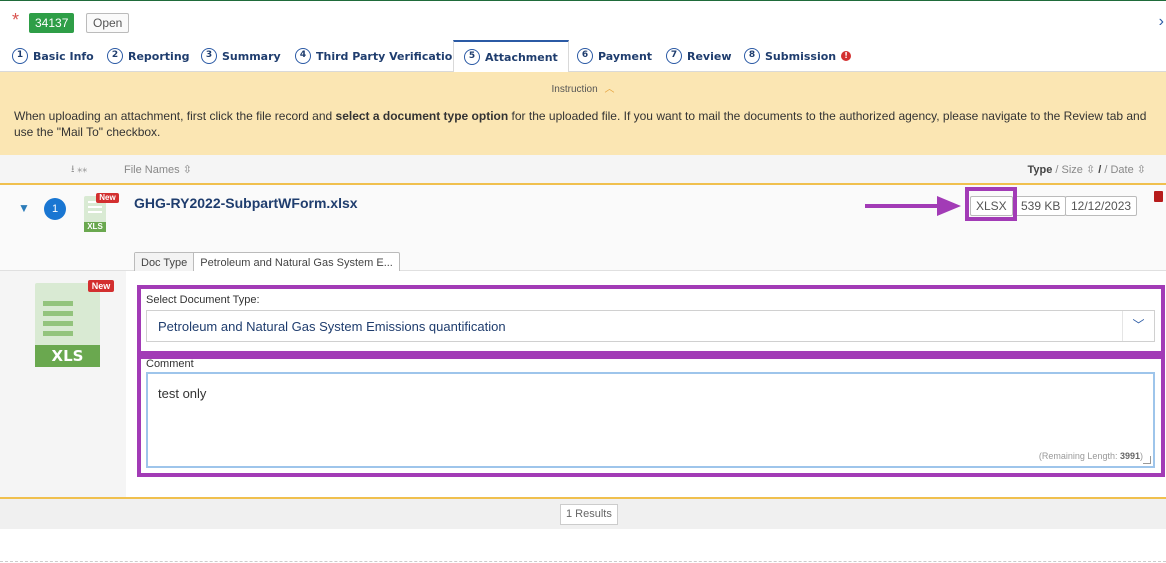 This screenshot has height=563, width=1166. Describe the element at coordinates (609, 89) in the screenshot. I see `chevron-up-icon: ︿` at that location.